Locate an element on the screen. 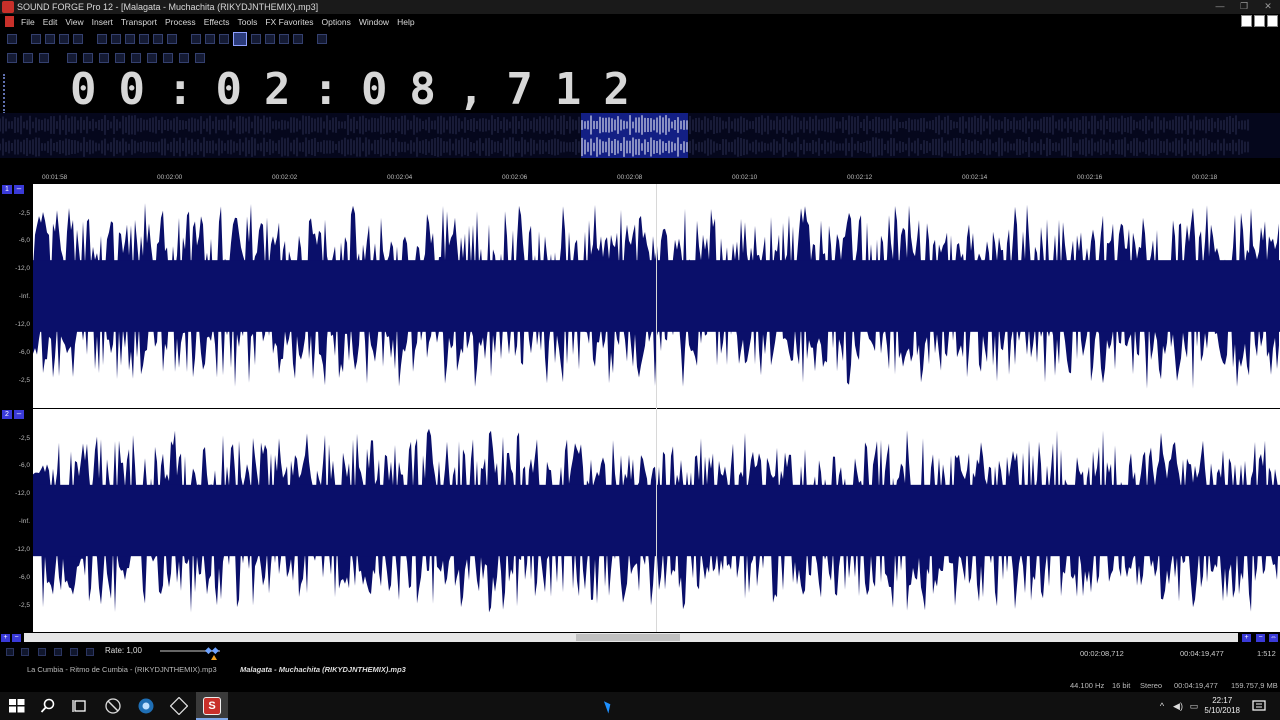 The image size is (1280, 720). menu-edit: Edit is located at coordinates (50, 22).